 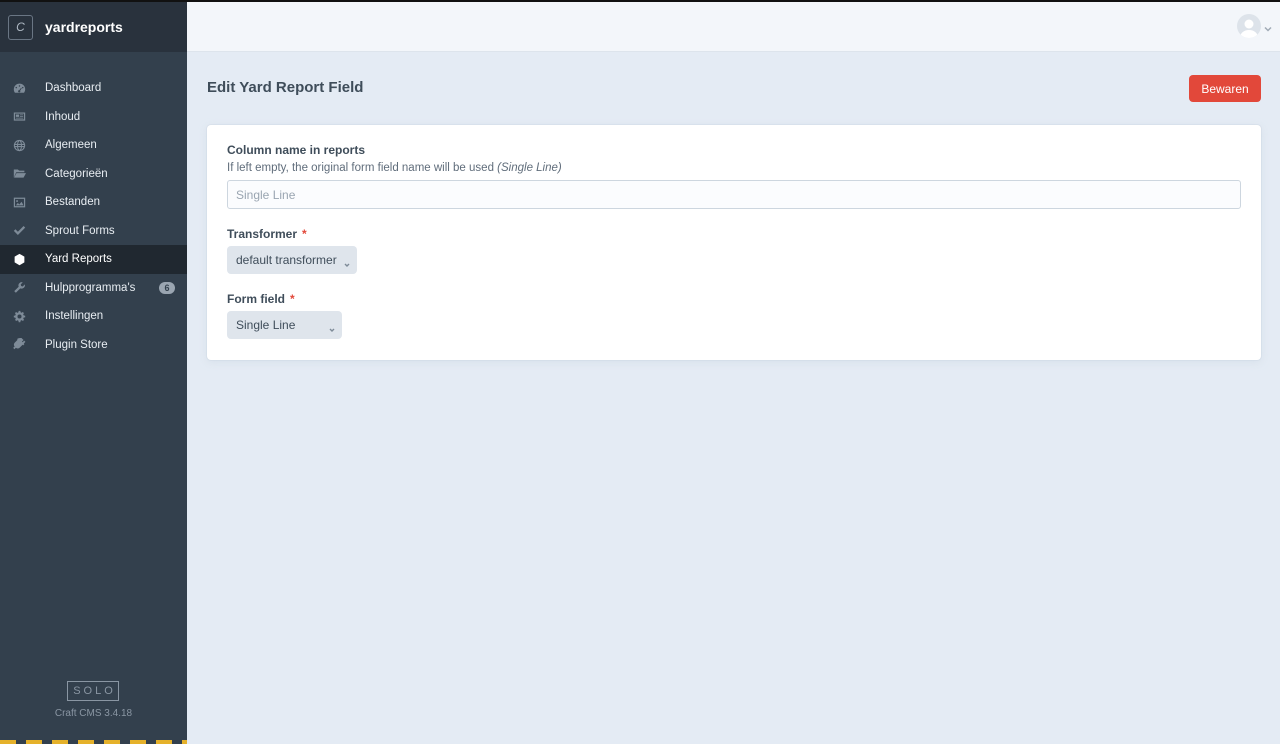 I want to click on globe-icon, so click(x=19, y=145).